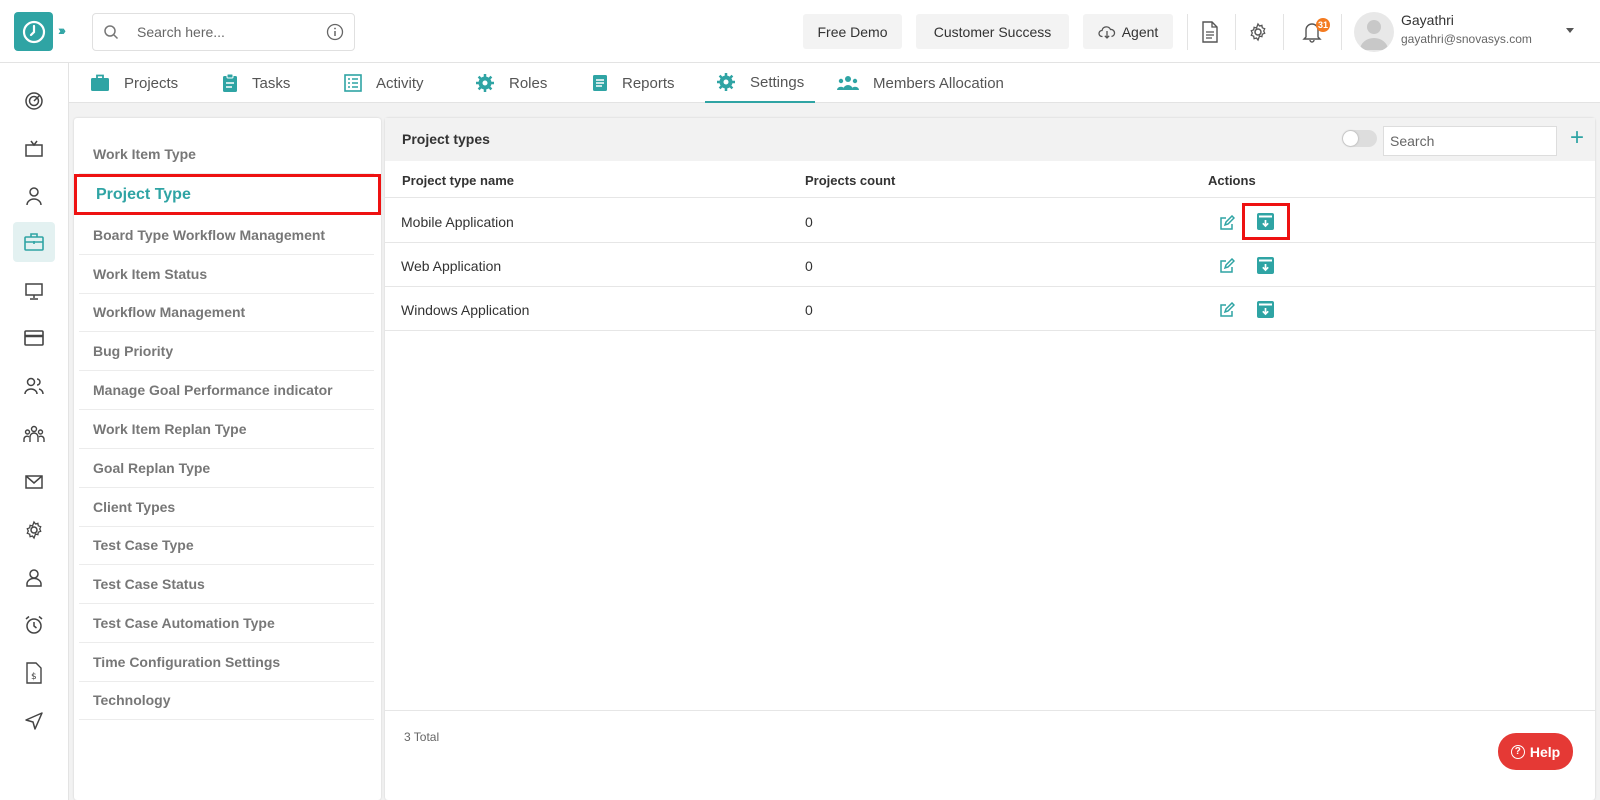  What do you see at coordinates (457, 222) in the screenshot?
I see `project-type-name: Mobile Application` at bounding box center [457, 222].